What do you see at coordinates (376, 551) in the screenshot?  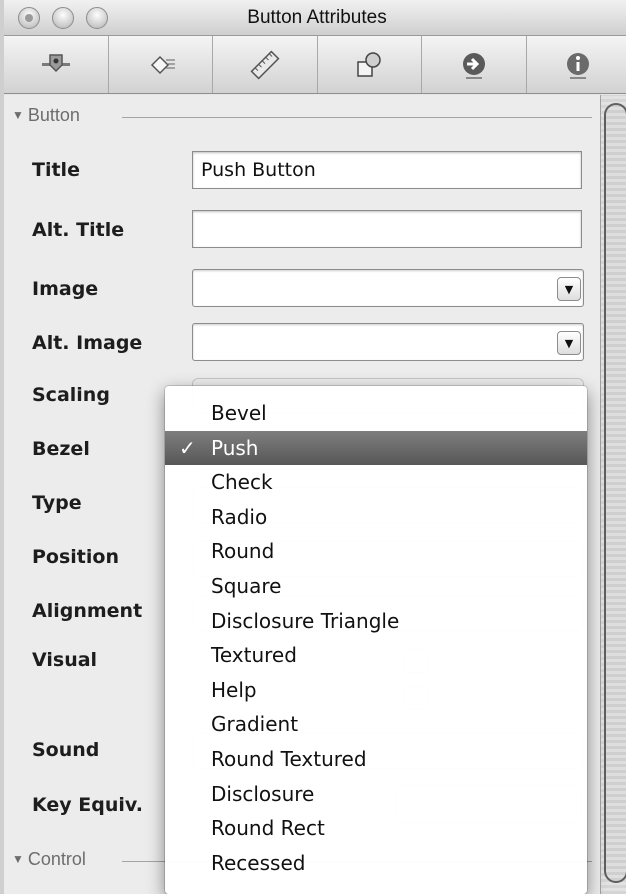 I see `menu-item: Round` at bounding box center [376, 551].